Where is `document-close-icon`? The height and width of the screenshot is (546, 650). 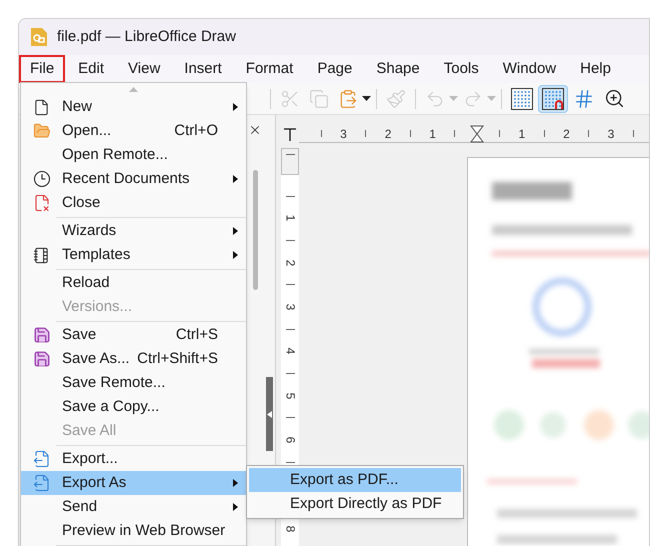 document-close-icon is located at coordinates (41, 203).